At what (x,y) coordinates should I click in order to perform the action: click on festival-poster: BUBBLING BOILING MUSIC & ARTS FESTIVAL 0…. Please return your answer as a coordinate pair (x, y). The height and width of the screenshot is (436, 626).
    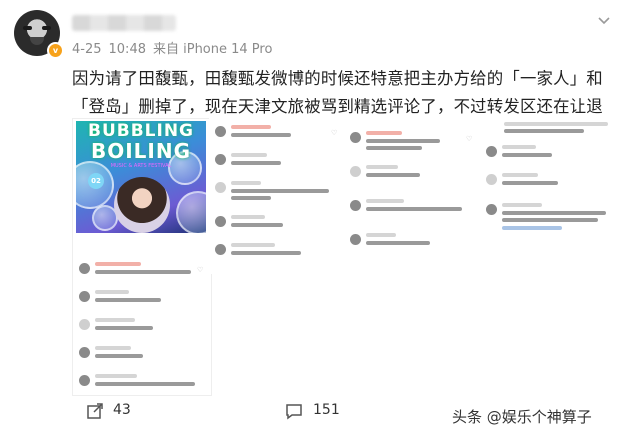
    Looking at the image, I should click on (141, 177).